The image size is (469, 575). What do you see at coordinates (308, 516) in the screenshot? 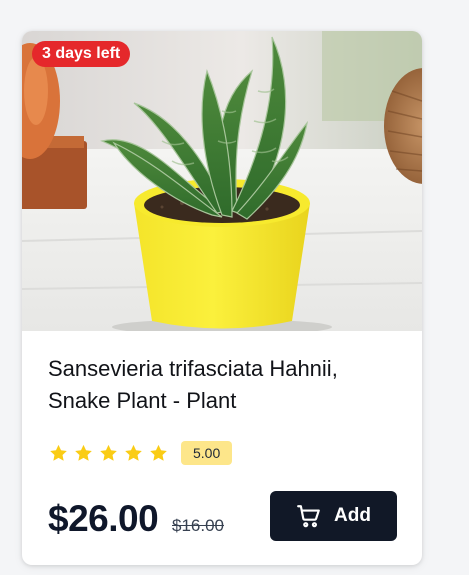
I see `cart-icon` at bounding box center [308, 516].